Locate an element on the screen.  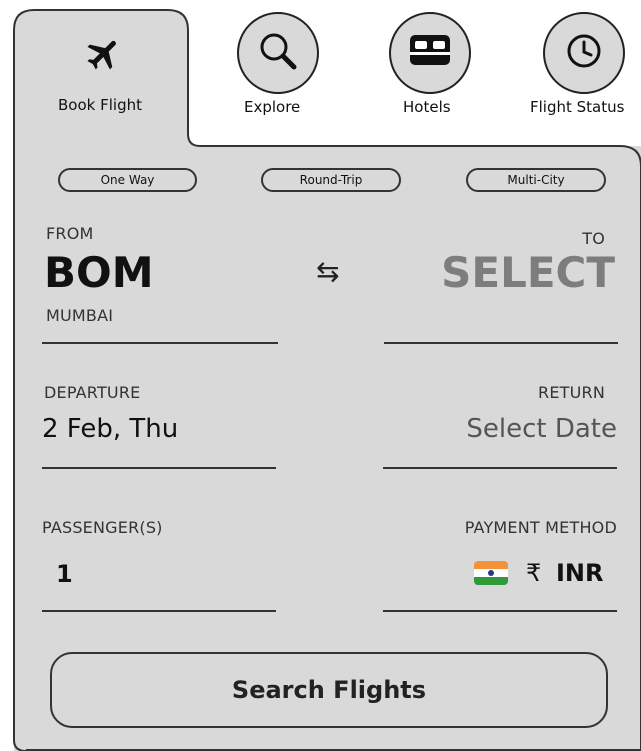
from-underline is located at coordinates (160, 343).